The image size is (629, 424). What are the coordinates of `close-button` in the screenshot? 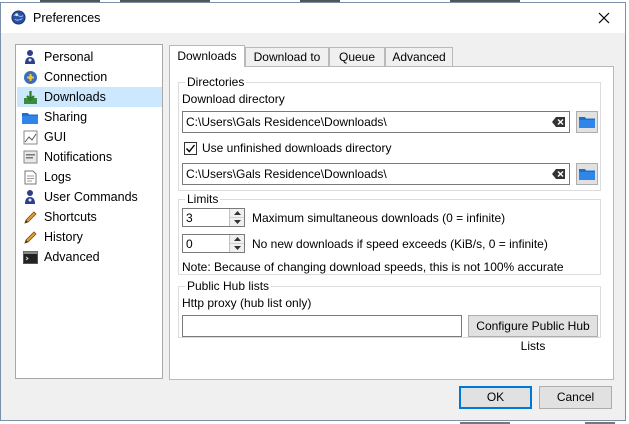 It's located at (604, 18).